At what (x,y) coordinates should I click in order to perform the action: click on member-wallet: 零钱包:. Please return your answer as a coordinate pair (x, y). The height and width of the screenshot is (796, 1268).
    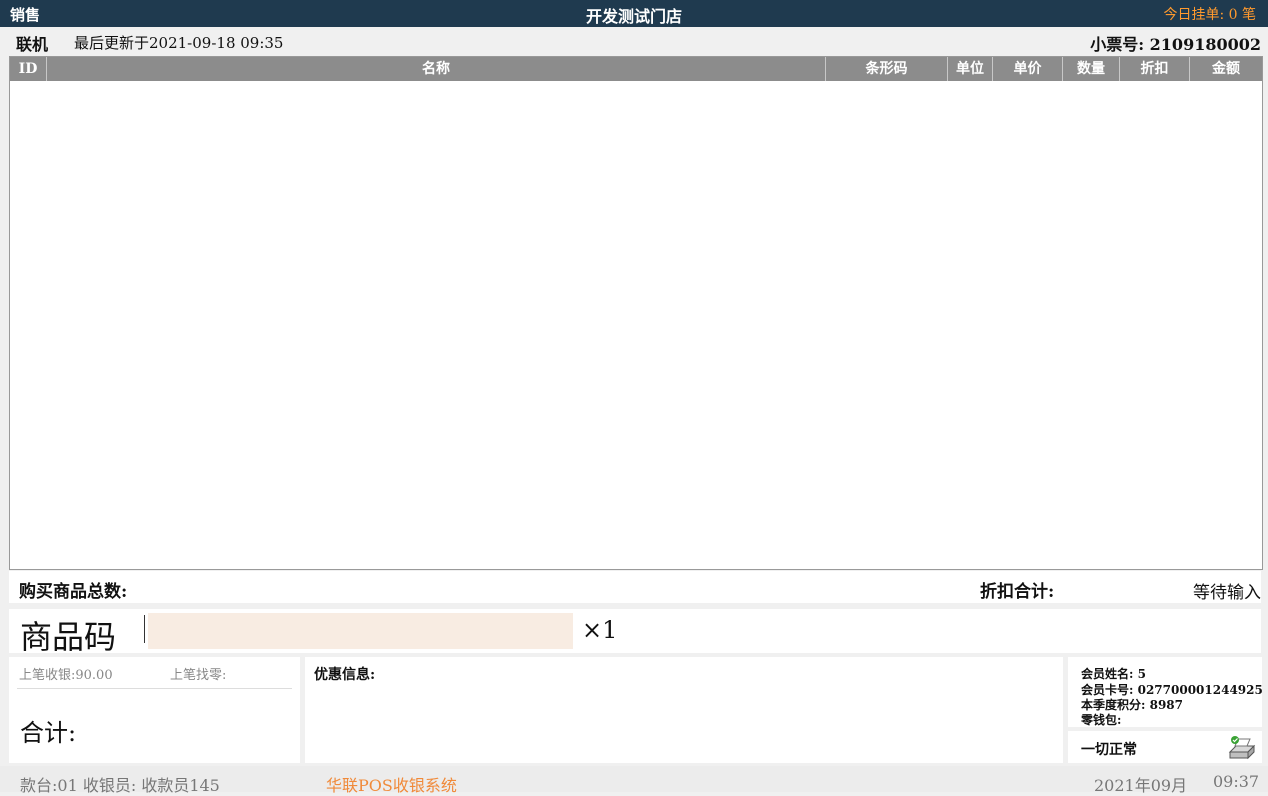
    Looking at the image, I should click on (1101, 720).